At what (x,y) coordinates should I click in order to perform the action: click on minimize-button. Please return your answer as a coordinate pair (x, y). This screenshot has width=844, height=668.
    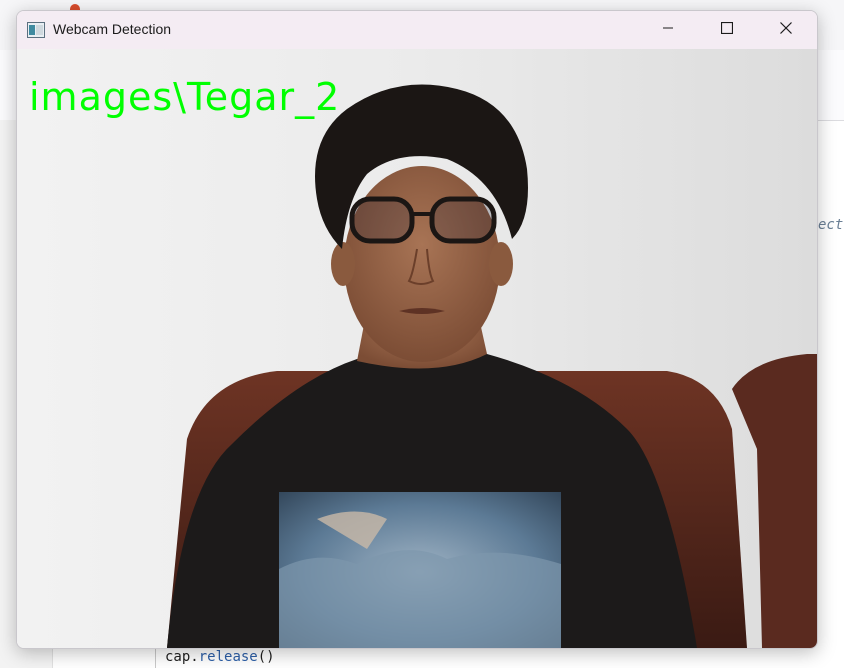
    Looking at the image, I should click on (668, 30).